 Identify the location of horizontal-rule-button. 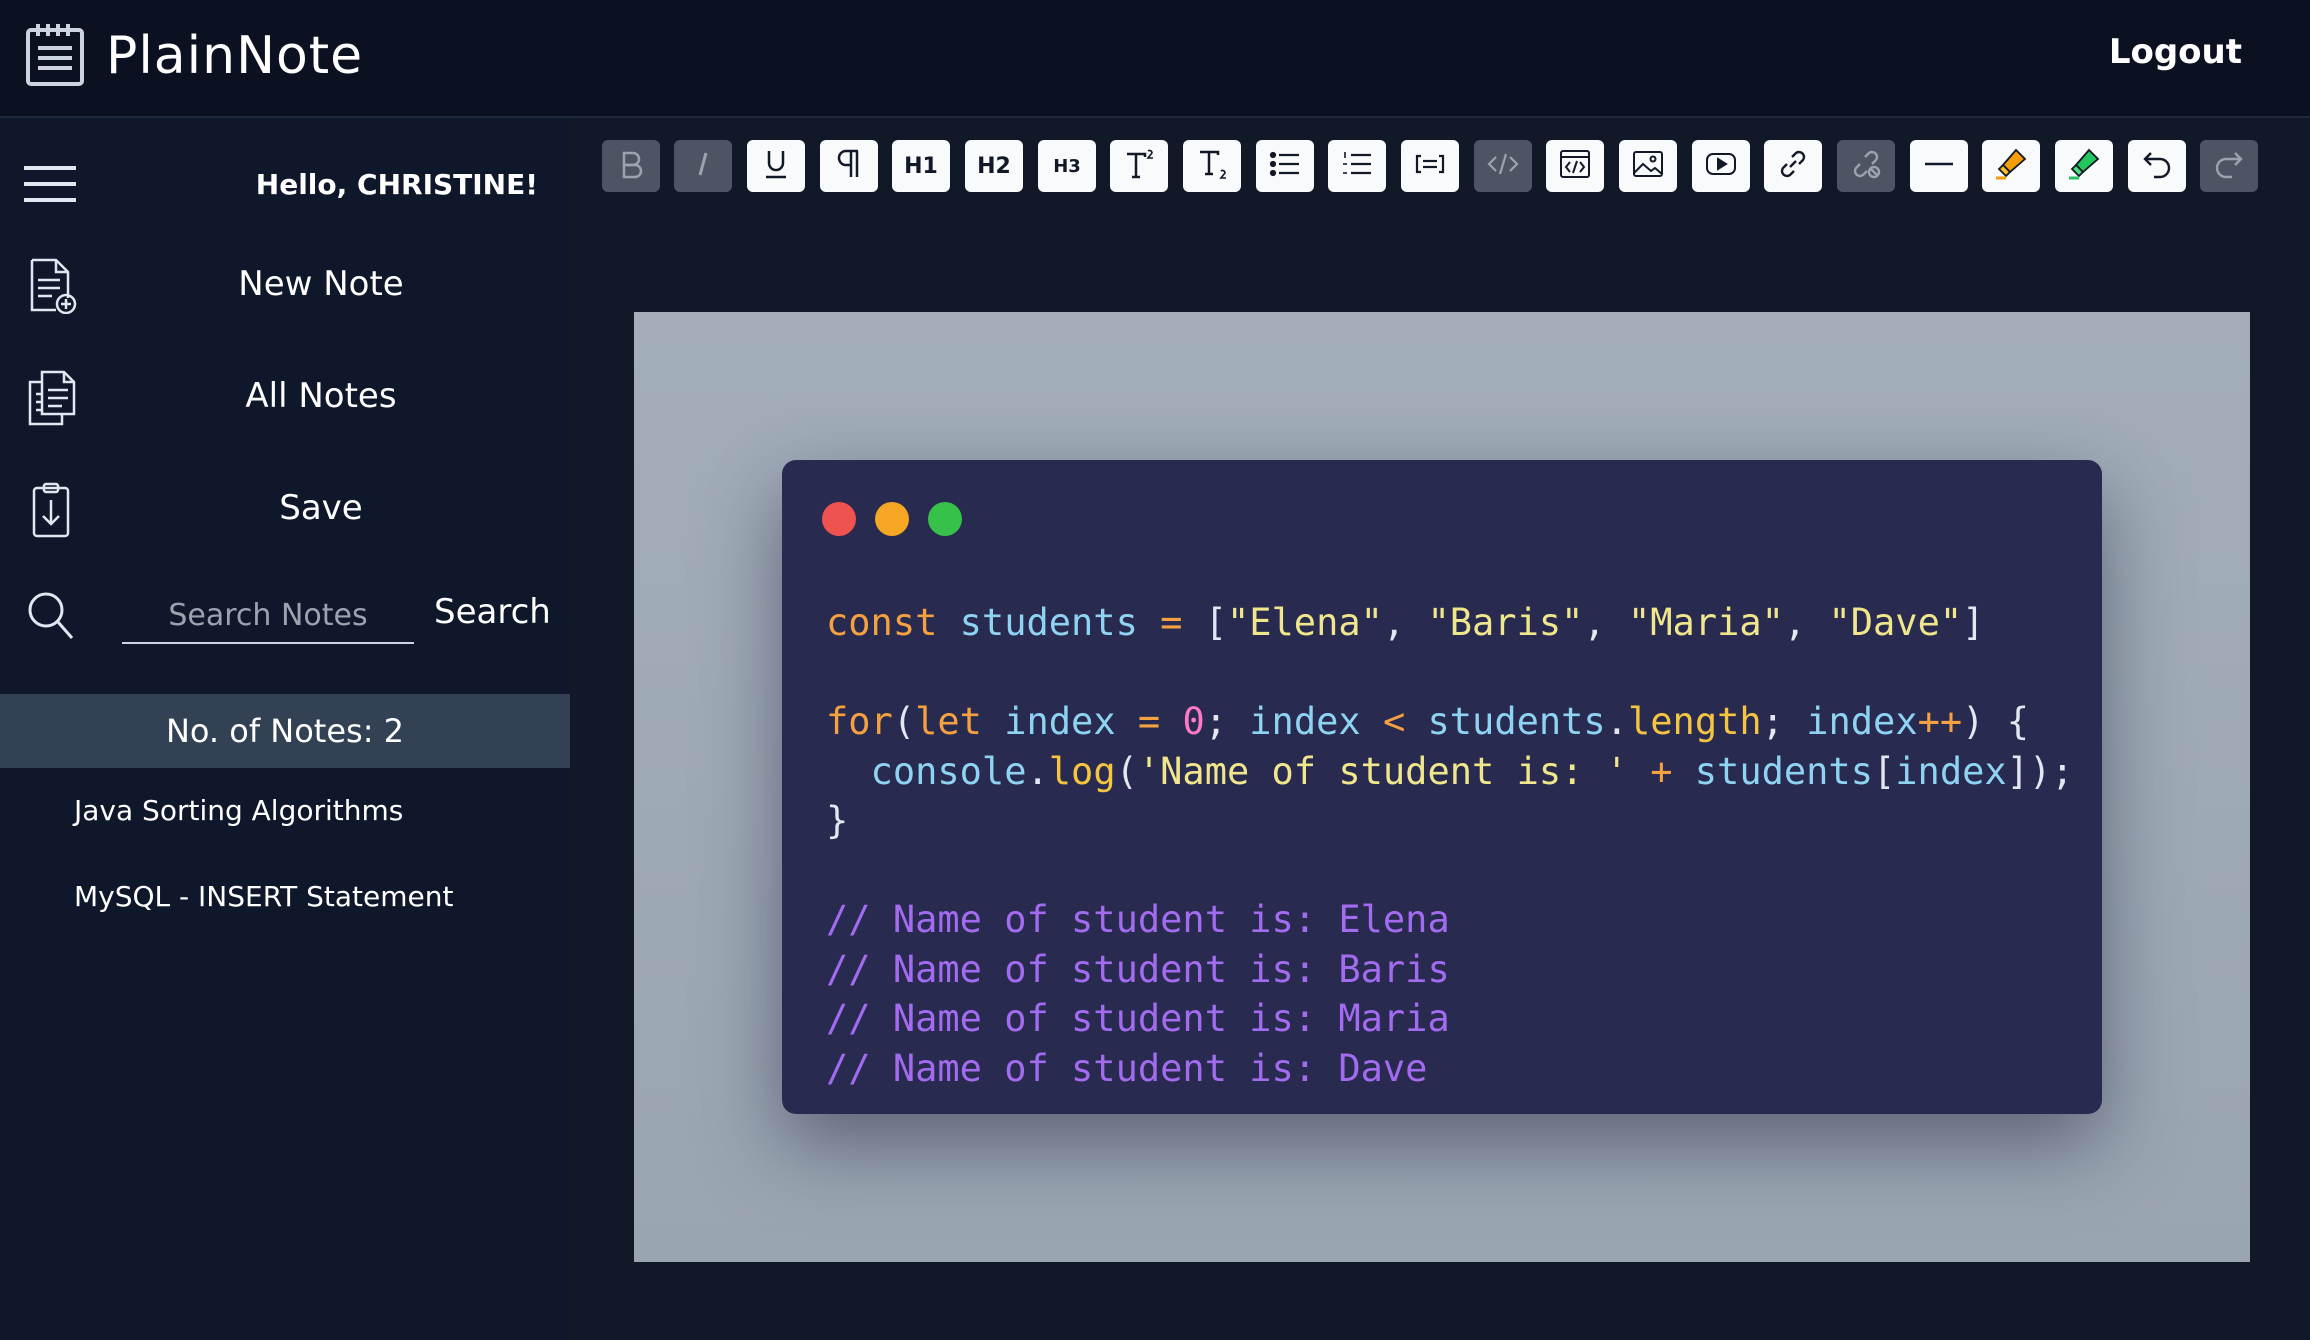
(1939, 166).